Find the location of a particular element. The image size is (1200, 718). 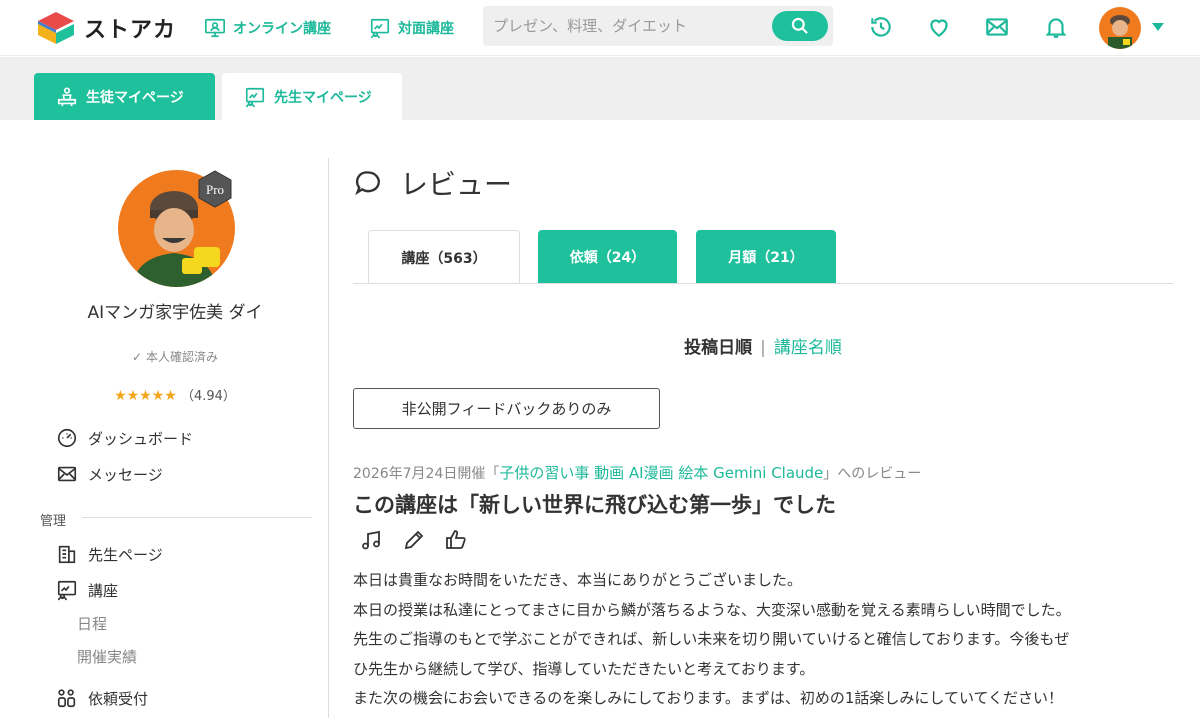

messages-button is located at coordinates (997, 27).